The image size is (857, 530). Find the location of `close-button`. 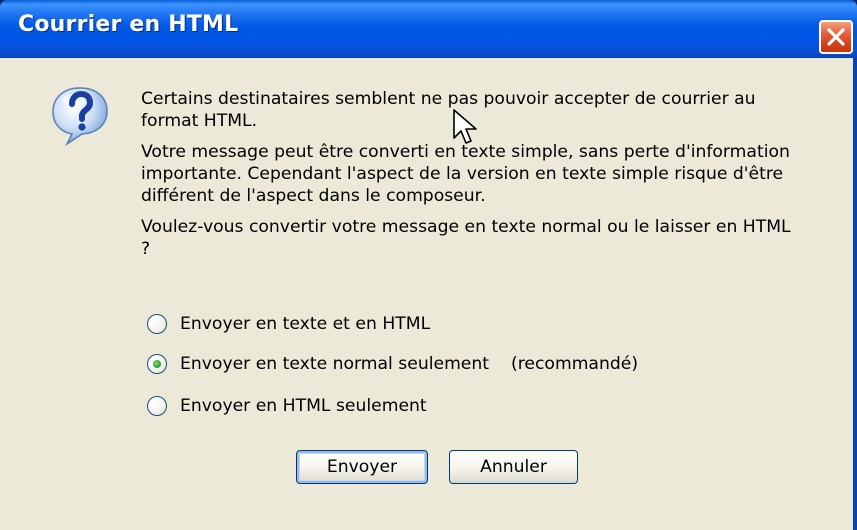

close-button is located at coordinates (836, 37).